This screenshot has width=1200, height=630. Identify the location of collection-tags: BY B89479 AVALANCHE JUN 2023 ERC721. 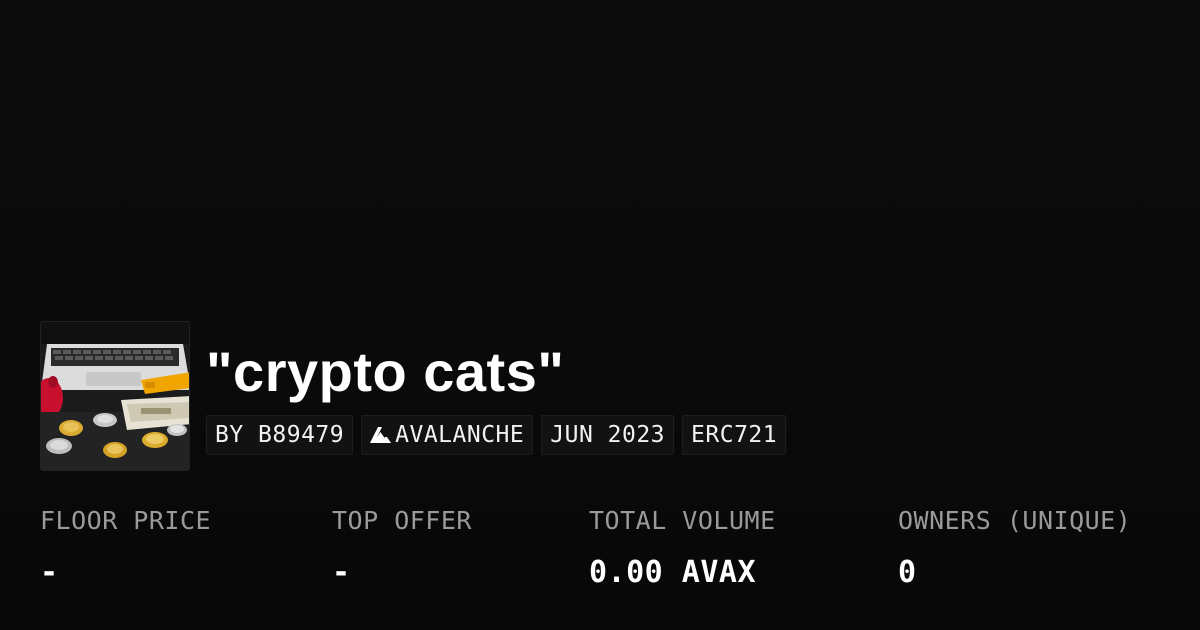
(496, 435).